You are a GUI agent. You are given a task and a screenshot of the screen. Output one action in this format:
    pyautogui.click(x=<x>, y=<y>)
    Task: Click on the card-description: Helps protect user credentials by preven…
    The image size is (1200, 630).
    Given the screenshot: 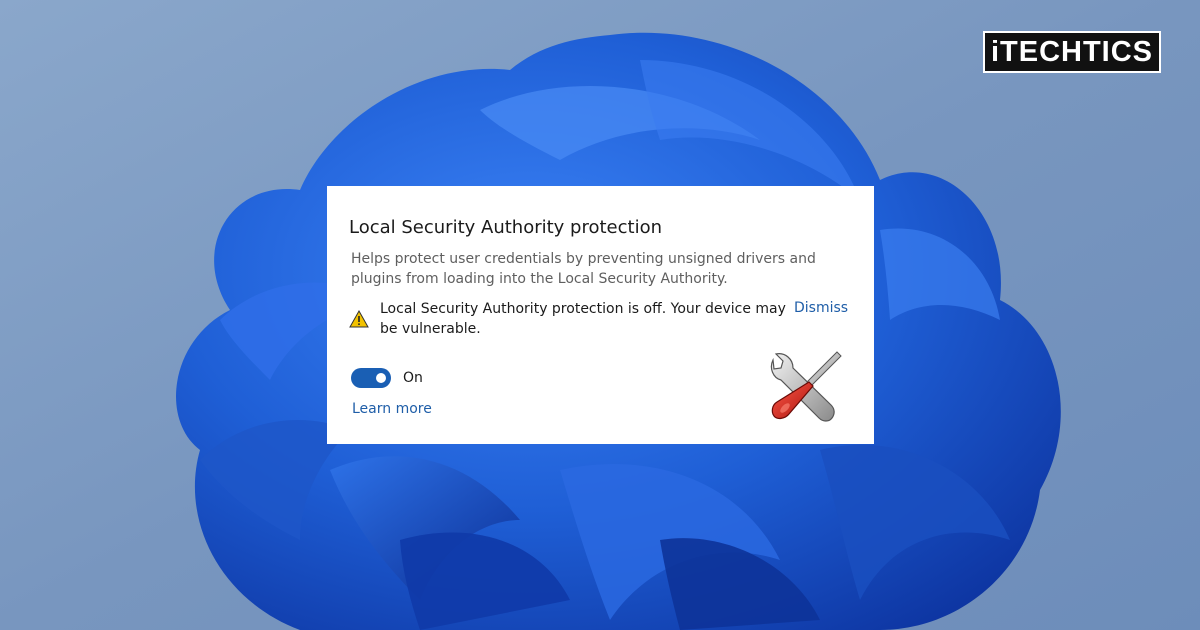 What is the action you would take?
    pyautogui.click(x=583, y=269)
    